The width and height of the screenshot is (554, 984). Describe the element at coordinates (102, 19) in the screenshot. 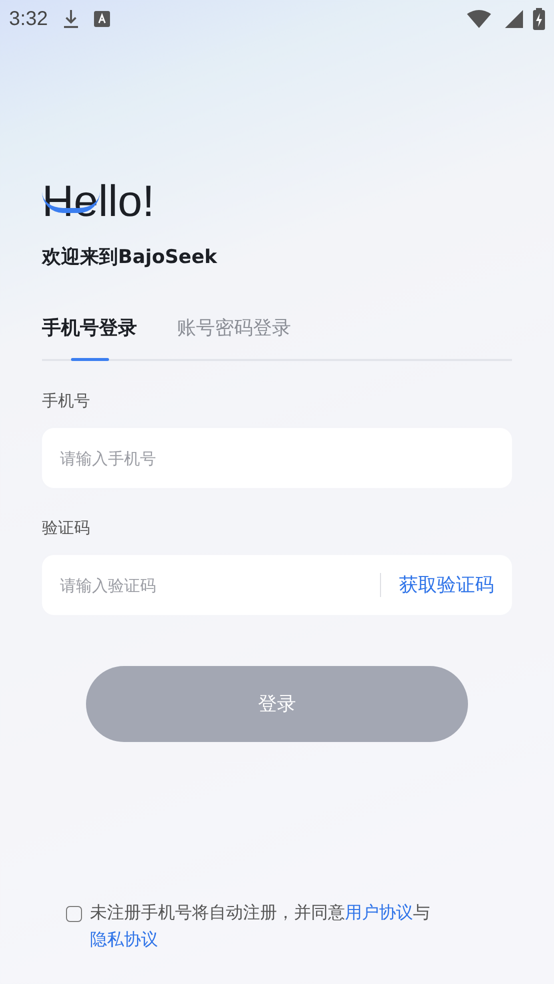

I see `keyboard-app-icon` at that location.